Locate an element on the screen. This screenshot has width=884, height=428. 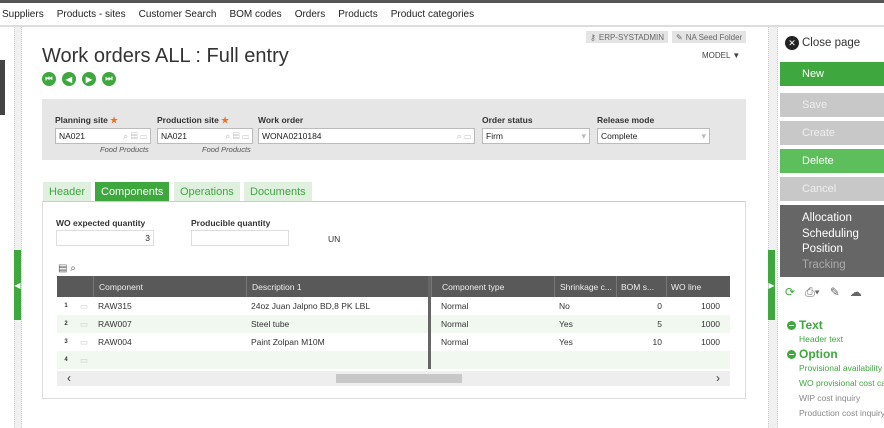
menu-scheduling: Scheduling is located at coordinates (843, 235).